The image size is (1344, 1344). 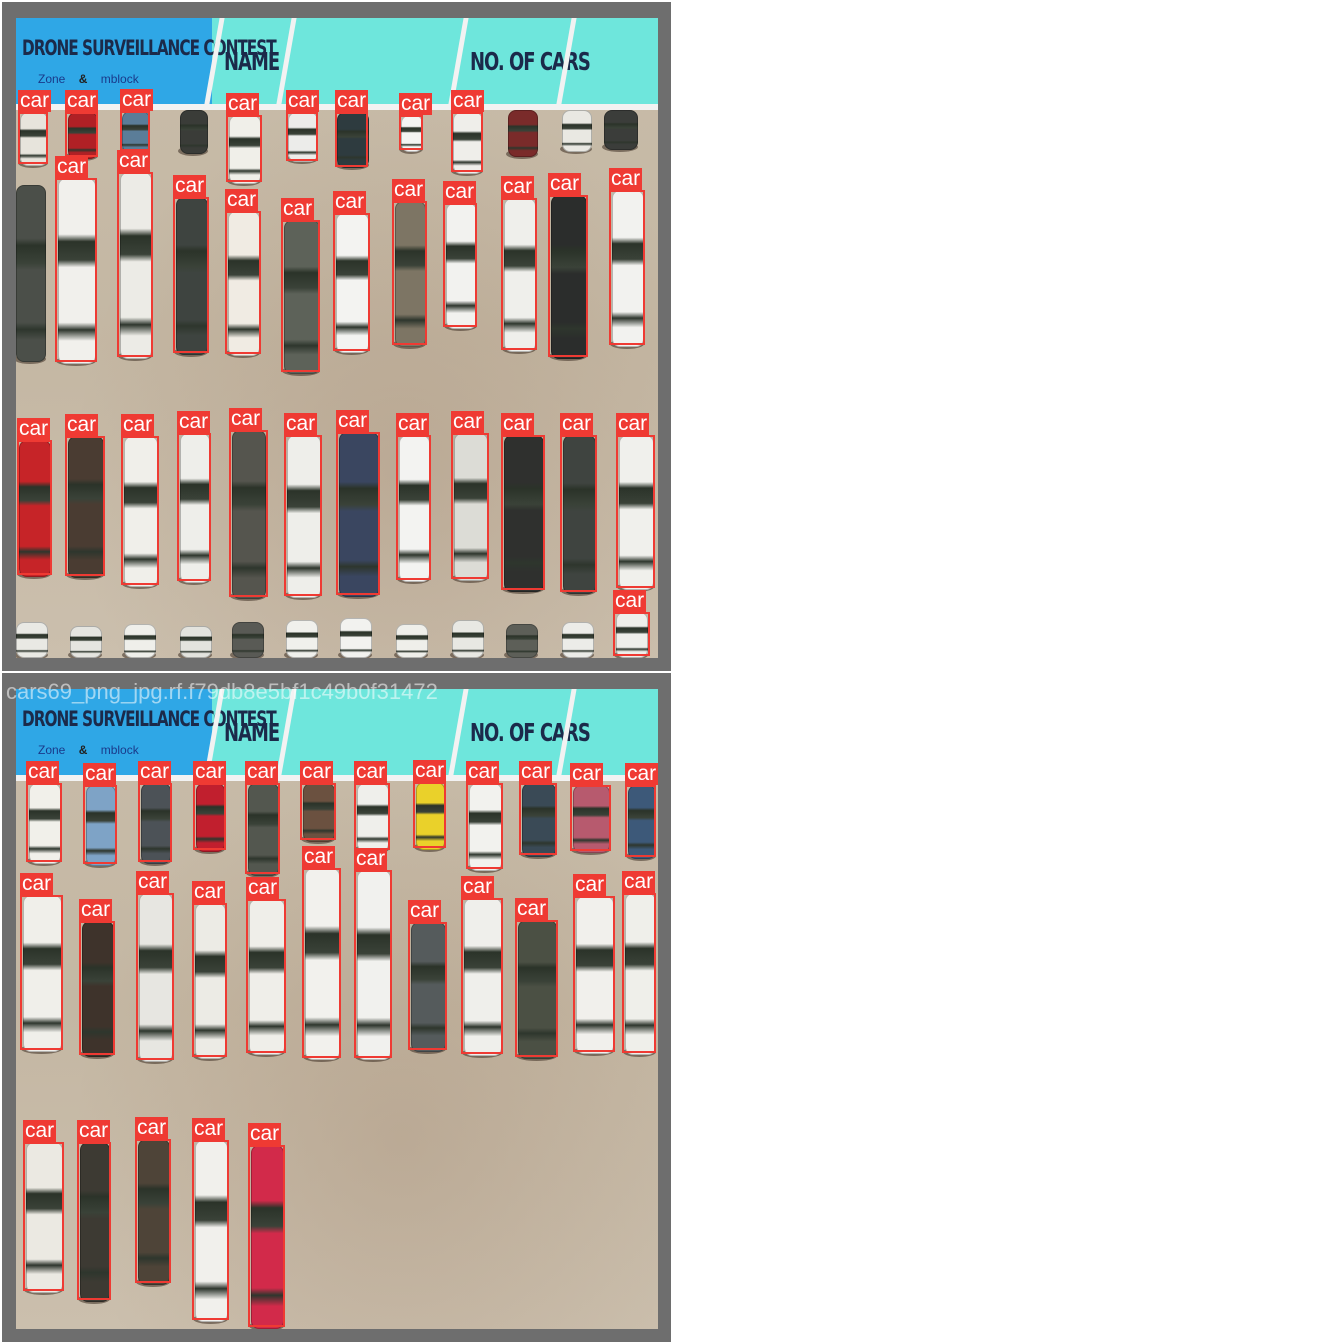 I want to click on banner-logo-right: mblock, so click(x=119, y=79).